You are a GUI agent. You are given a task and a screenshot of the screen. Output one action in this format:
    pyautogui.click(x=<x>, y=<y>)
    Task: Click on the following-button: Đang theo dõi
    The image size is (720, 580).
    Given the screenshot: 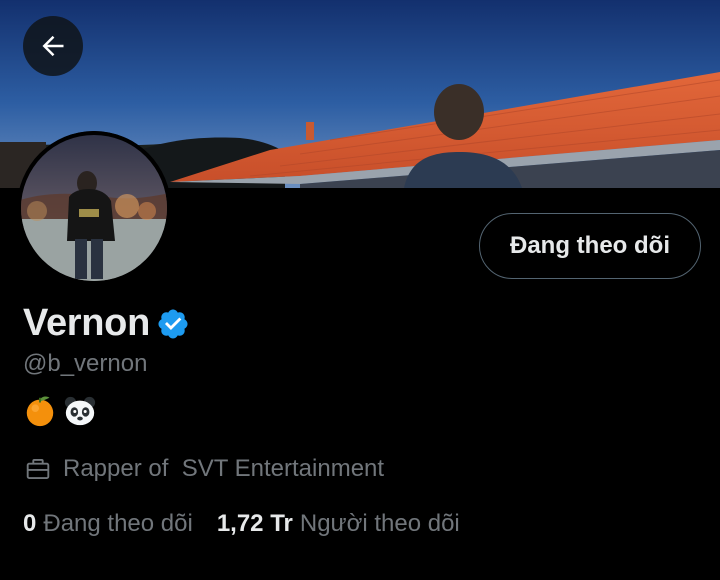 What is the action you would take?
    pyautogui.click(x=590, y=246)
    